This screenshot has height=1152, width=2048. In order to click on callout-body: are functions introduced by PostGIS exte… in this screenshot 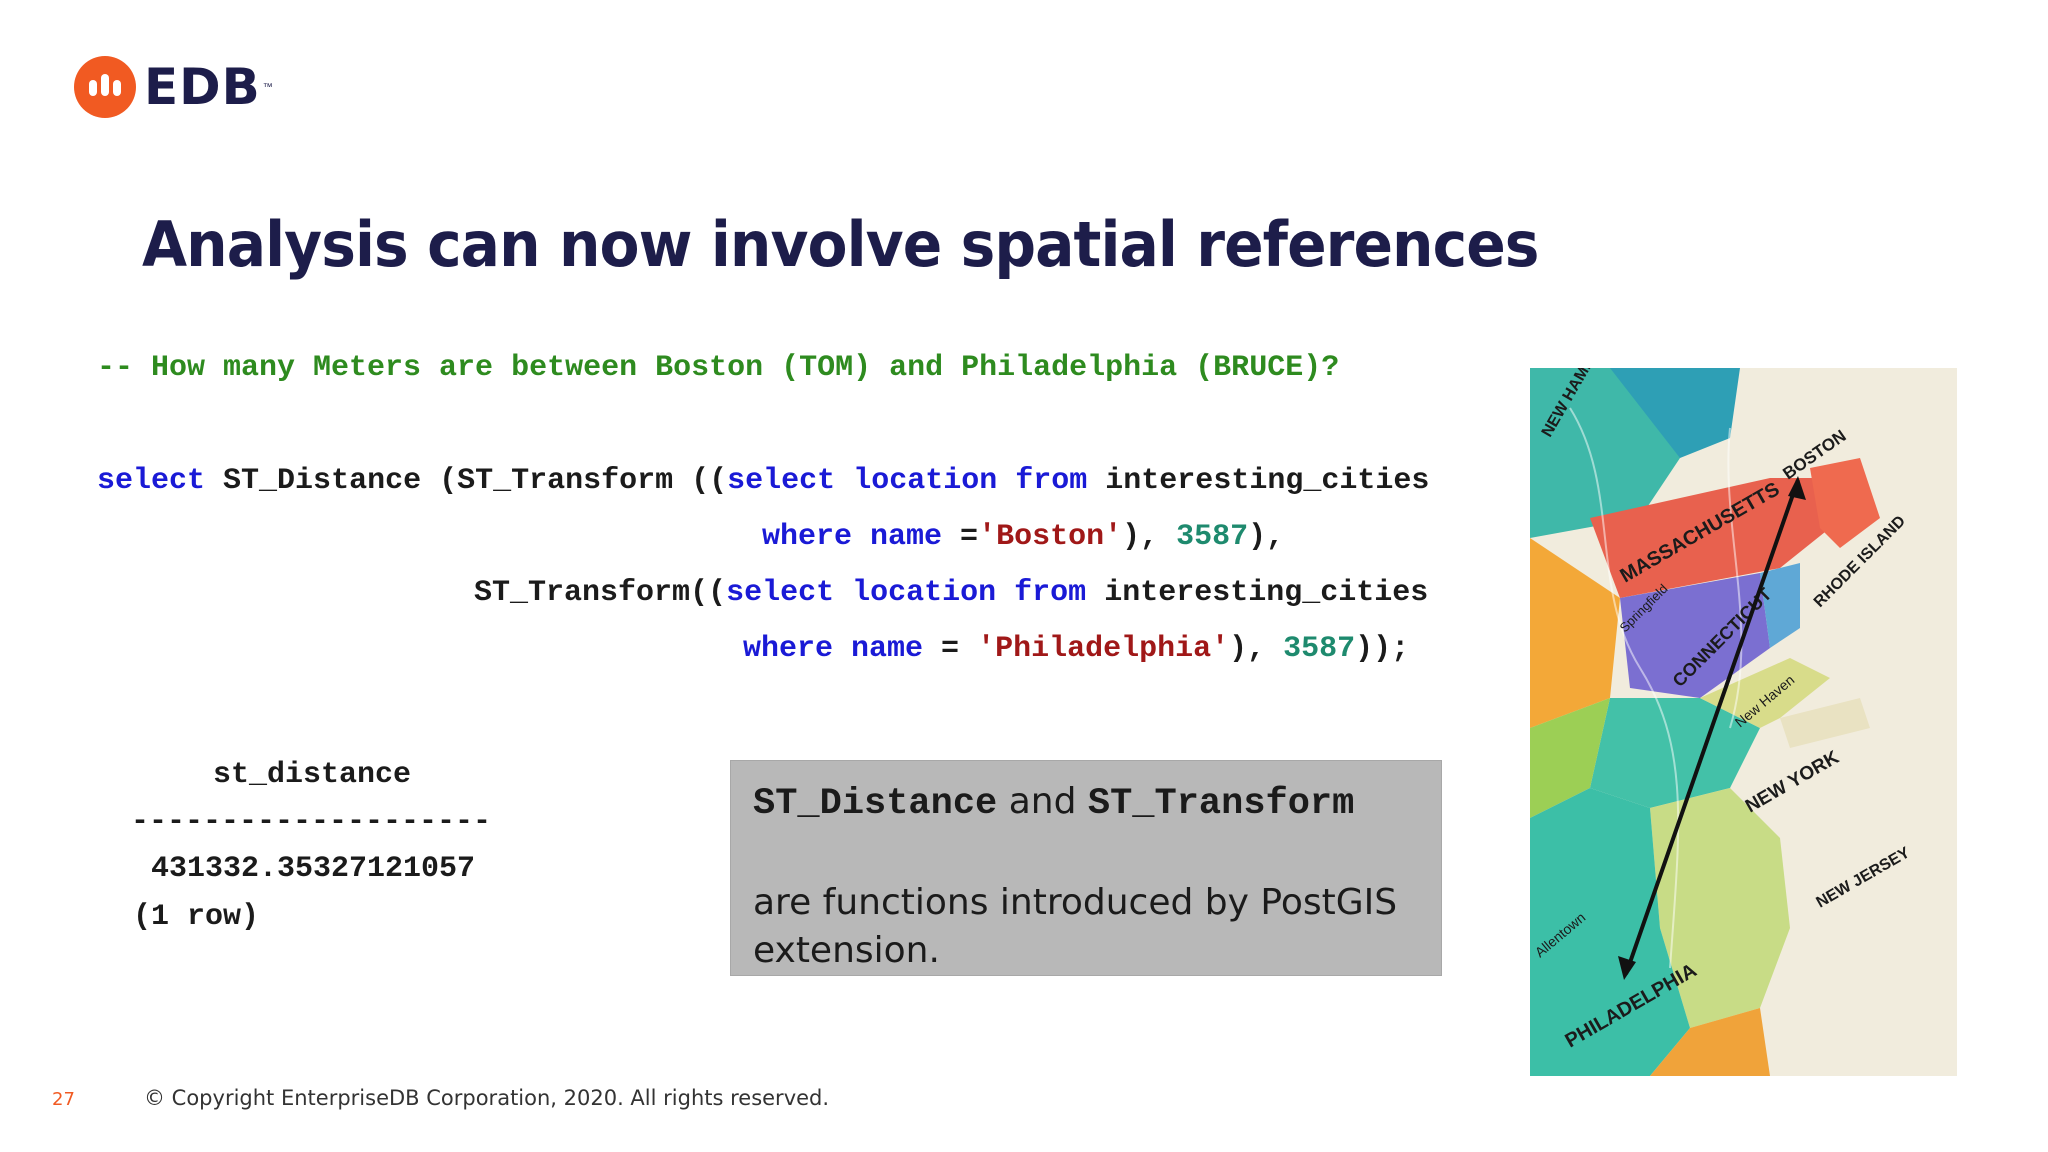, I will do `click(1075, 926)`.